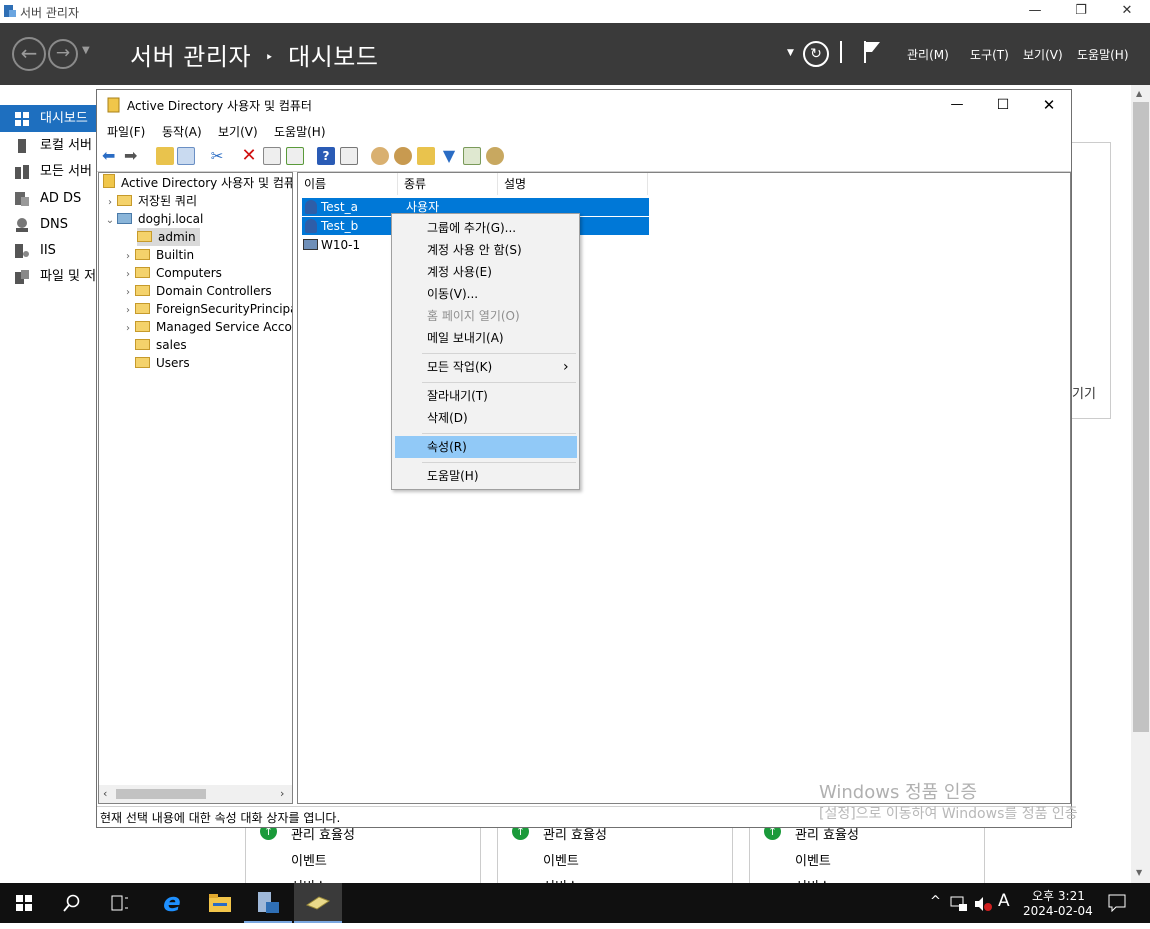 Image resolution: width=1150 pixels, height=929 pixels. Describe the element at coordinates (49, 276) in the screenshot. I see `sidebar-item-file-storage: 파일 및 저장소` at that location.